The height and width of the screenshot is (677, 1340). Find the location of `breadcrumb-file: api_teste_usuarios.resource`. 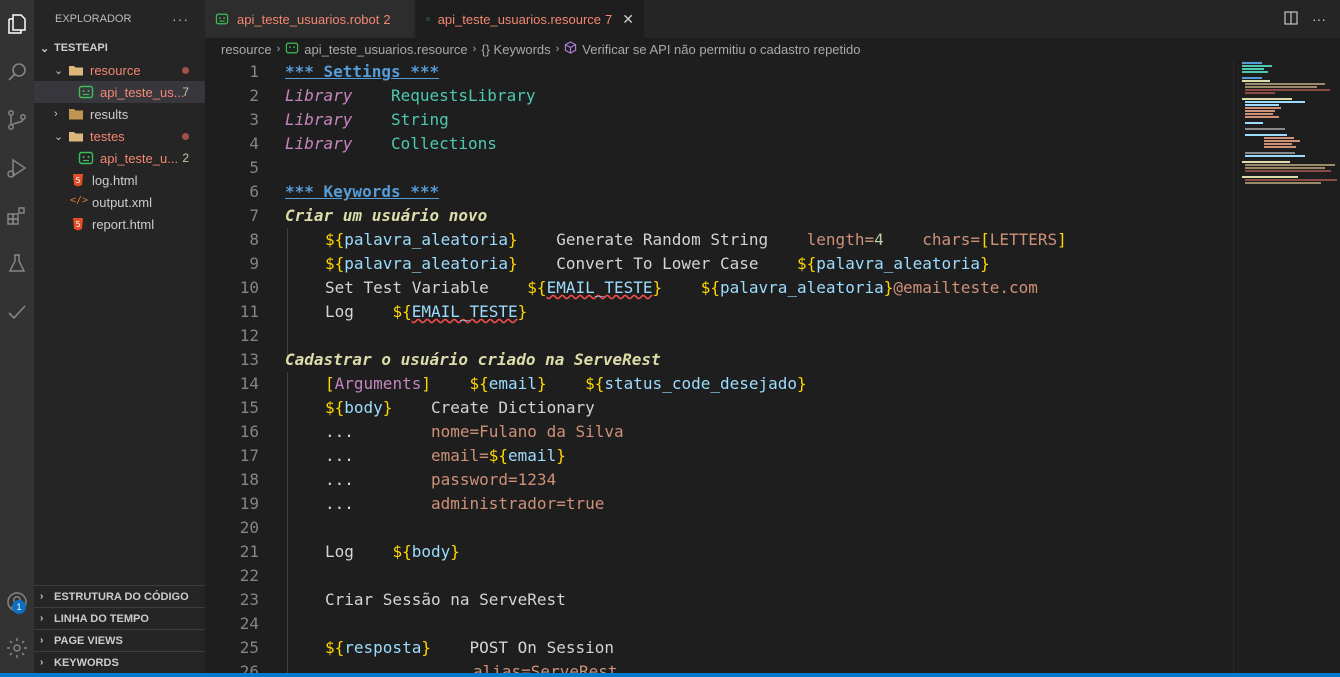

breadcrumb-file: api_teste_usuarios.resource is located at coordinates (385, 49).